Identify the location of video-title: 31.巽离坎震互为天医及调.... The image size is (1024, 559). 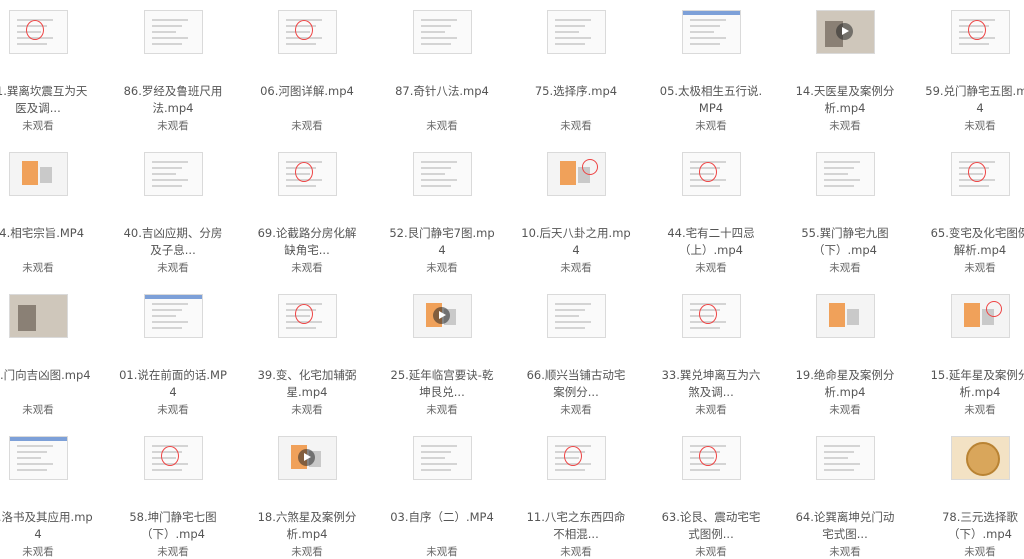
(51, 100).